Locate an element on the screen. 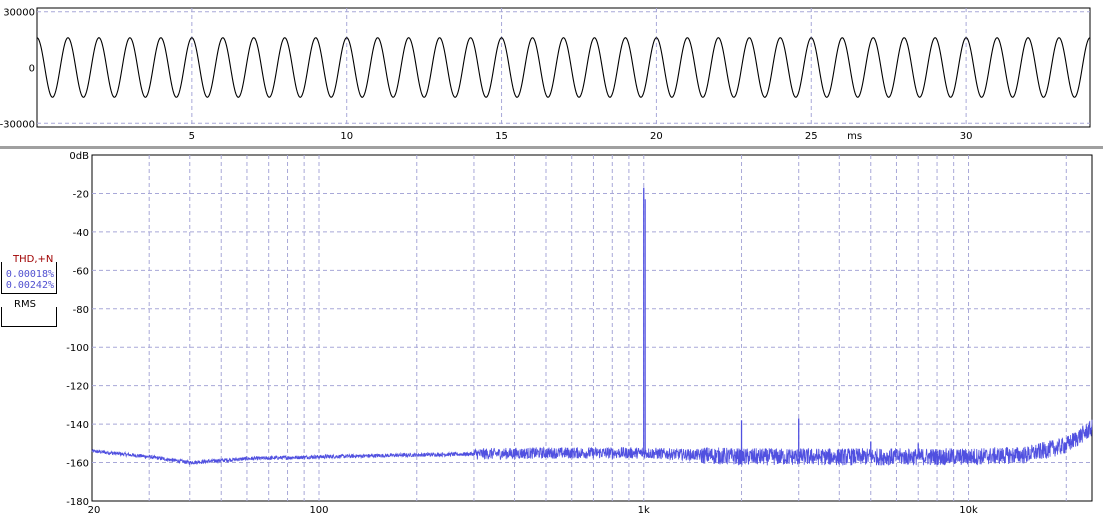  spectrum-y-tick-label: 0dB is located at coordinates (79, 156).